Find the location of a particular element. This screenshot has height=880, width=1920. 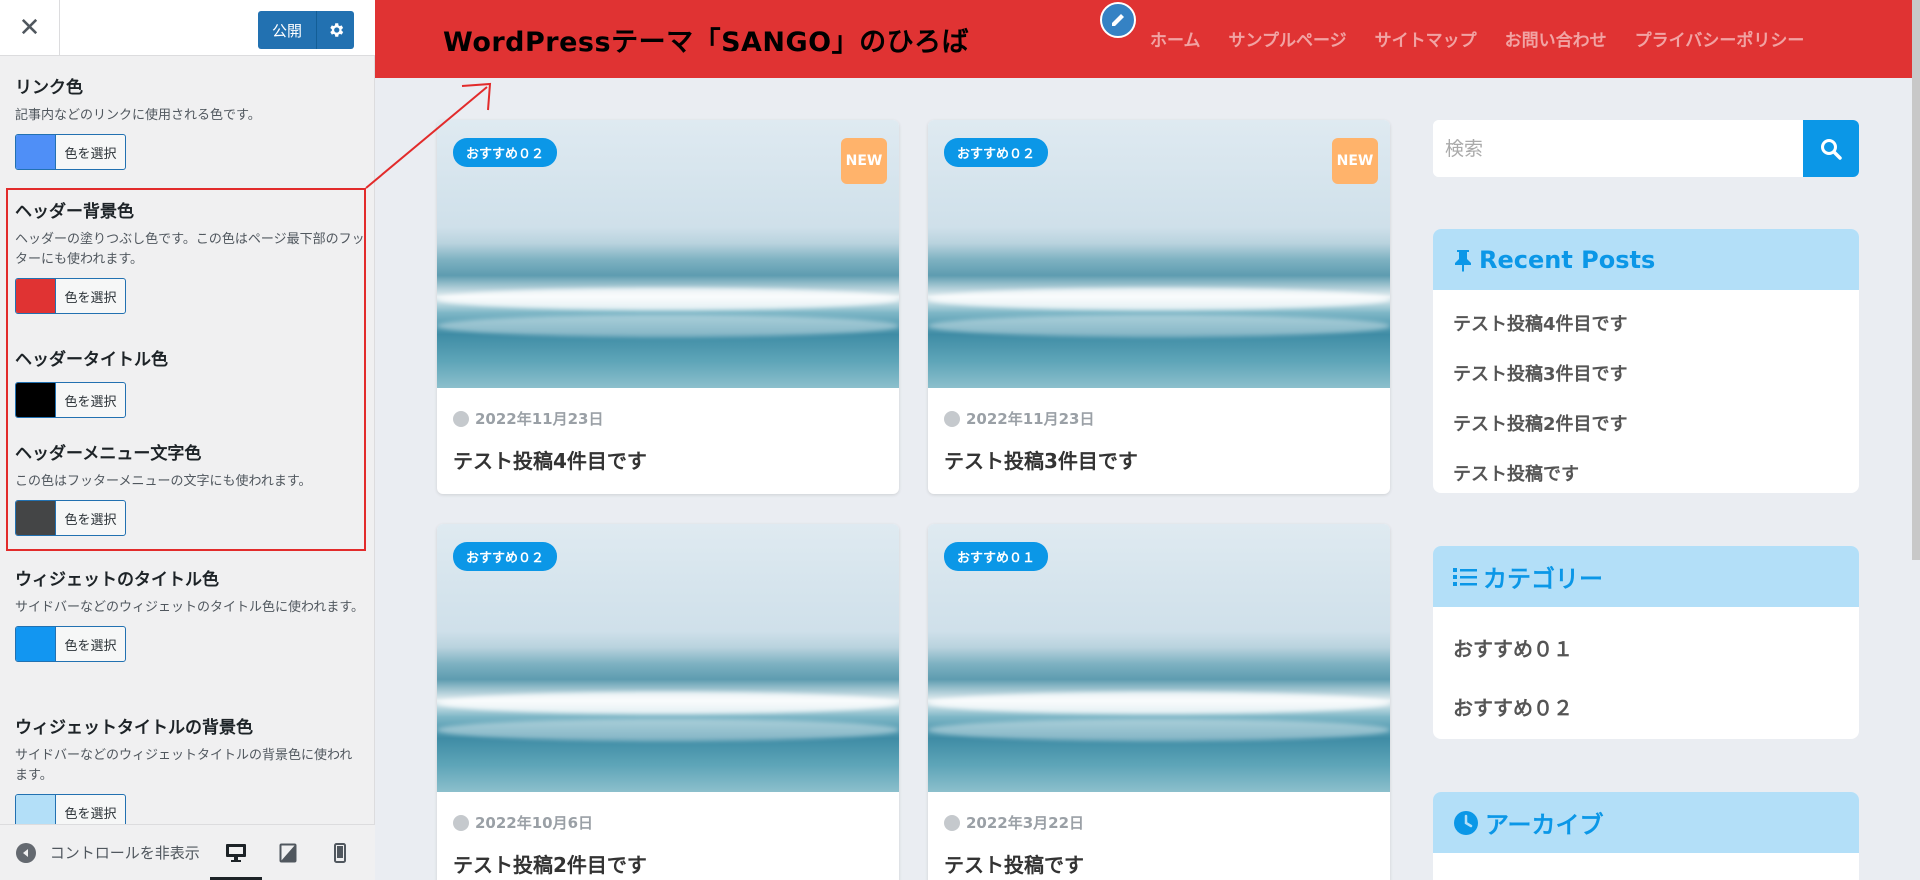

preview-tablet-button is located at coordinates (288, 852).